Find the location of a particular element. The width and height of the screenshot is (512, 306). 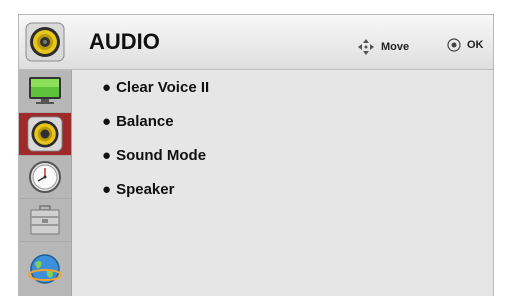

sidebar-item-network is located at coordinates (45, 269).